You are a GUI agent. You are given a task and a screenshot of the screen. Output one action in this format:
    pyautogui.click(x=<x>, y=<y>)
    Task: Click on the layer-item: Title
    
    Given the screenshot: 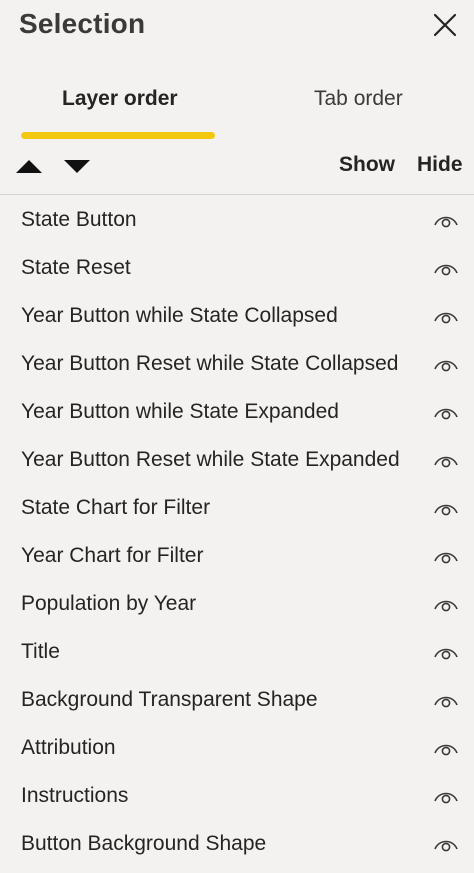 What is the action you would take?
    pyautogui.click(x=237, y=653)
    